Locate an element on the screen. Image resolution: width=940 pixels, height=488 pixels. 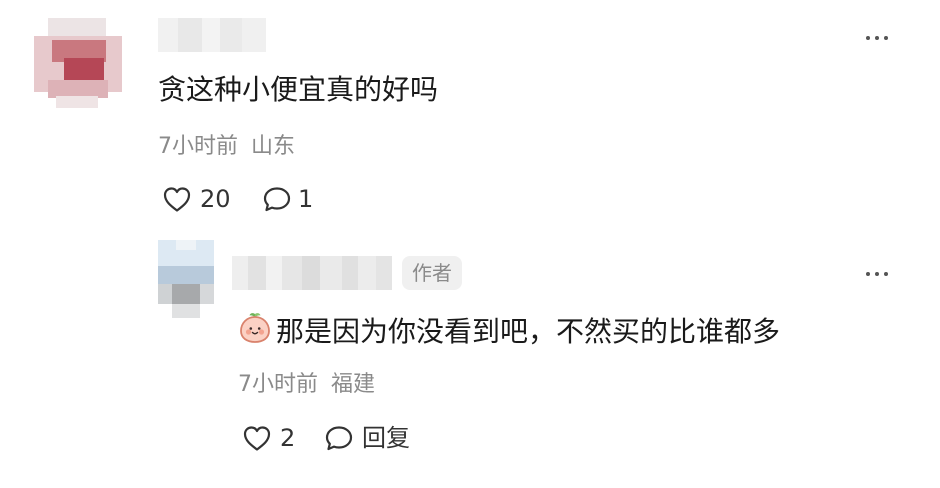
reply-button: 回复 is located at coordinates (367, 438).